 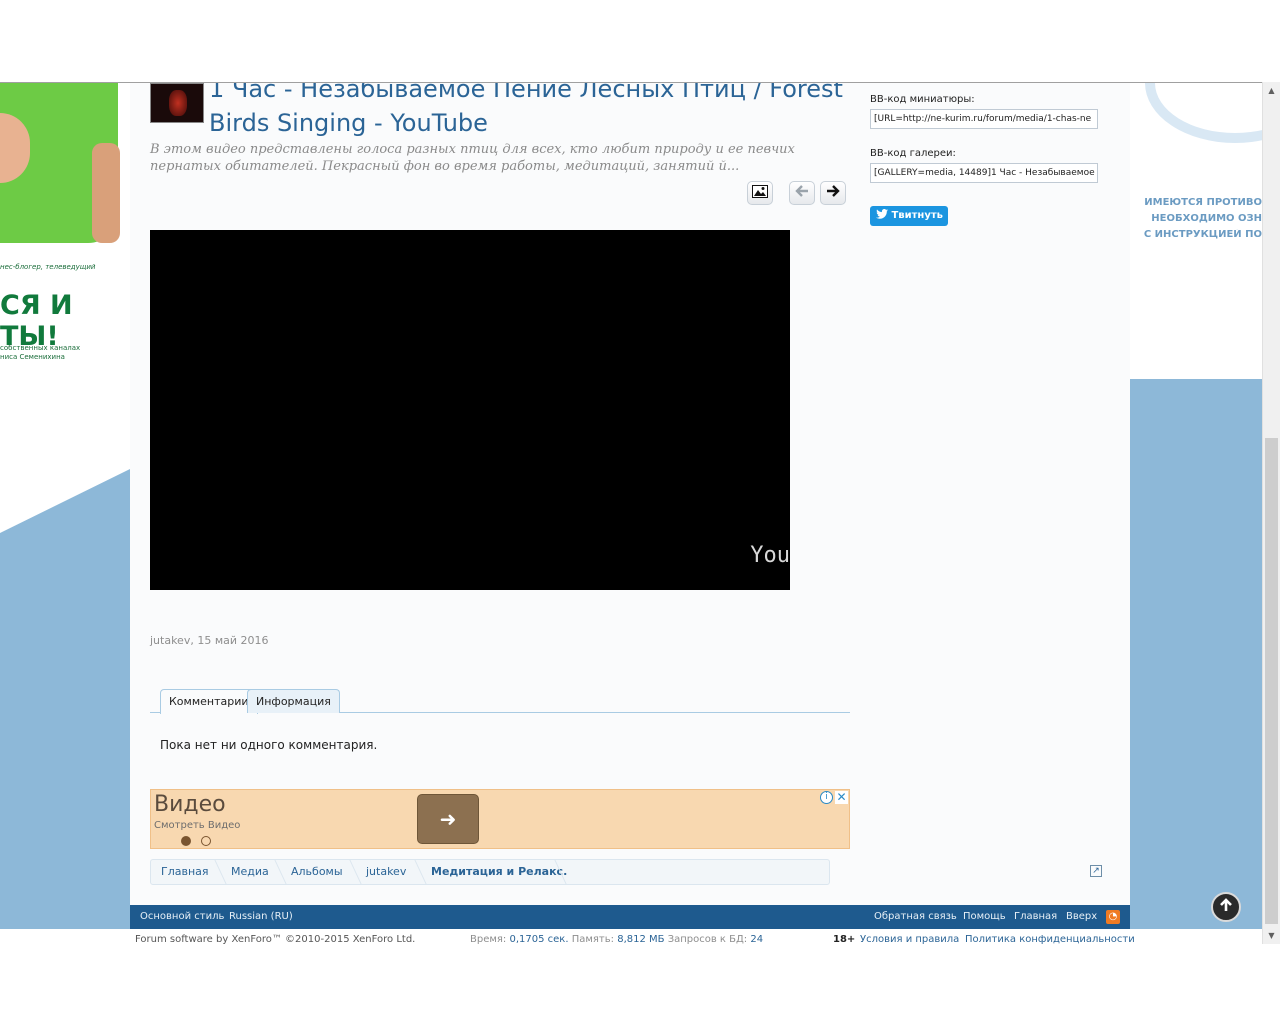 I want to click on footer-link-top: Вверх, so click(x=1081, y=917).